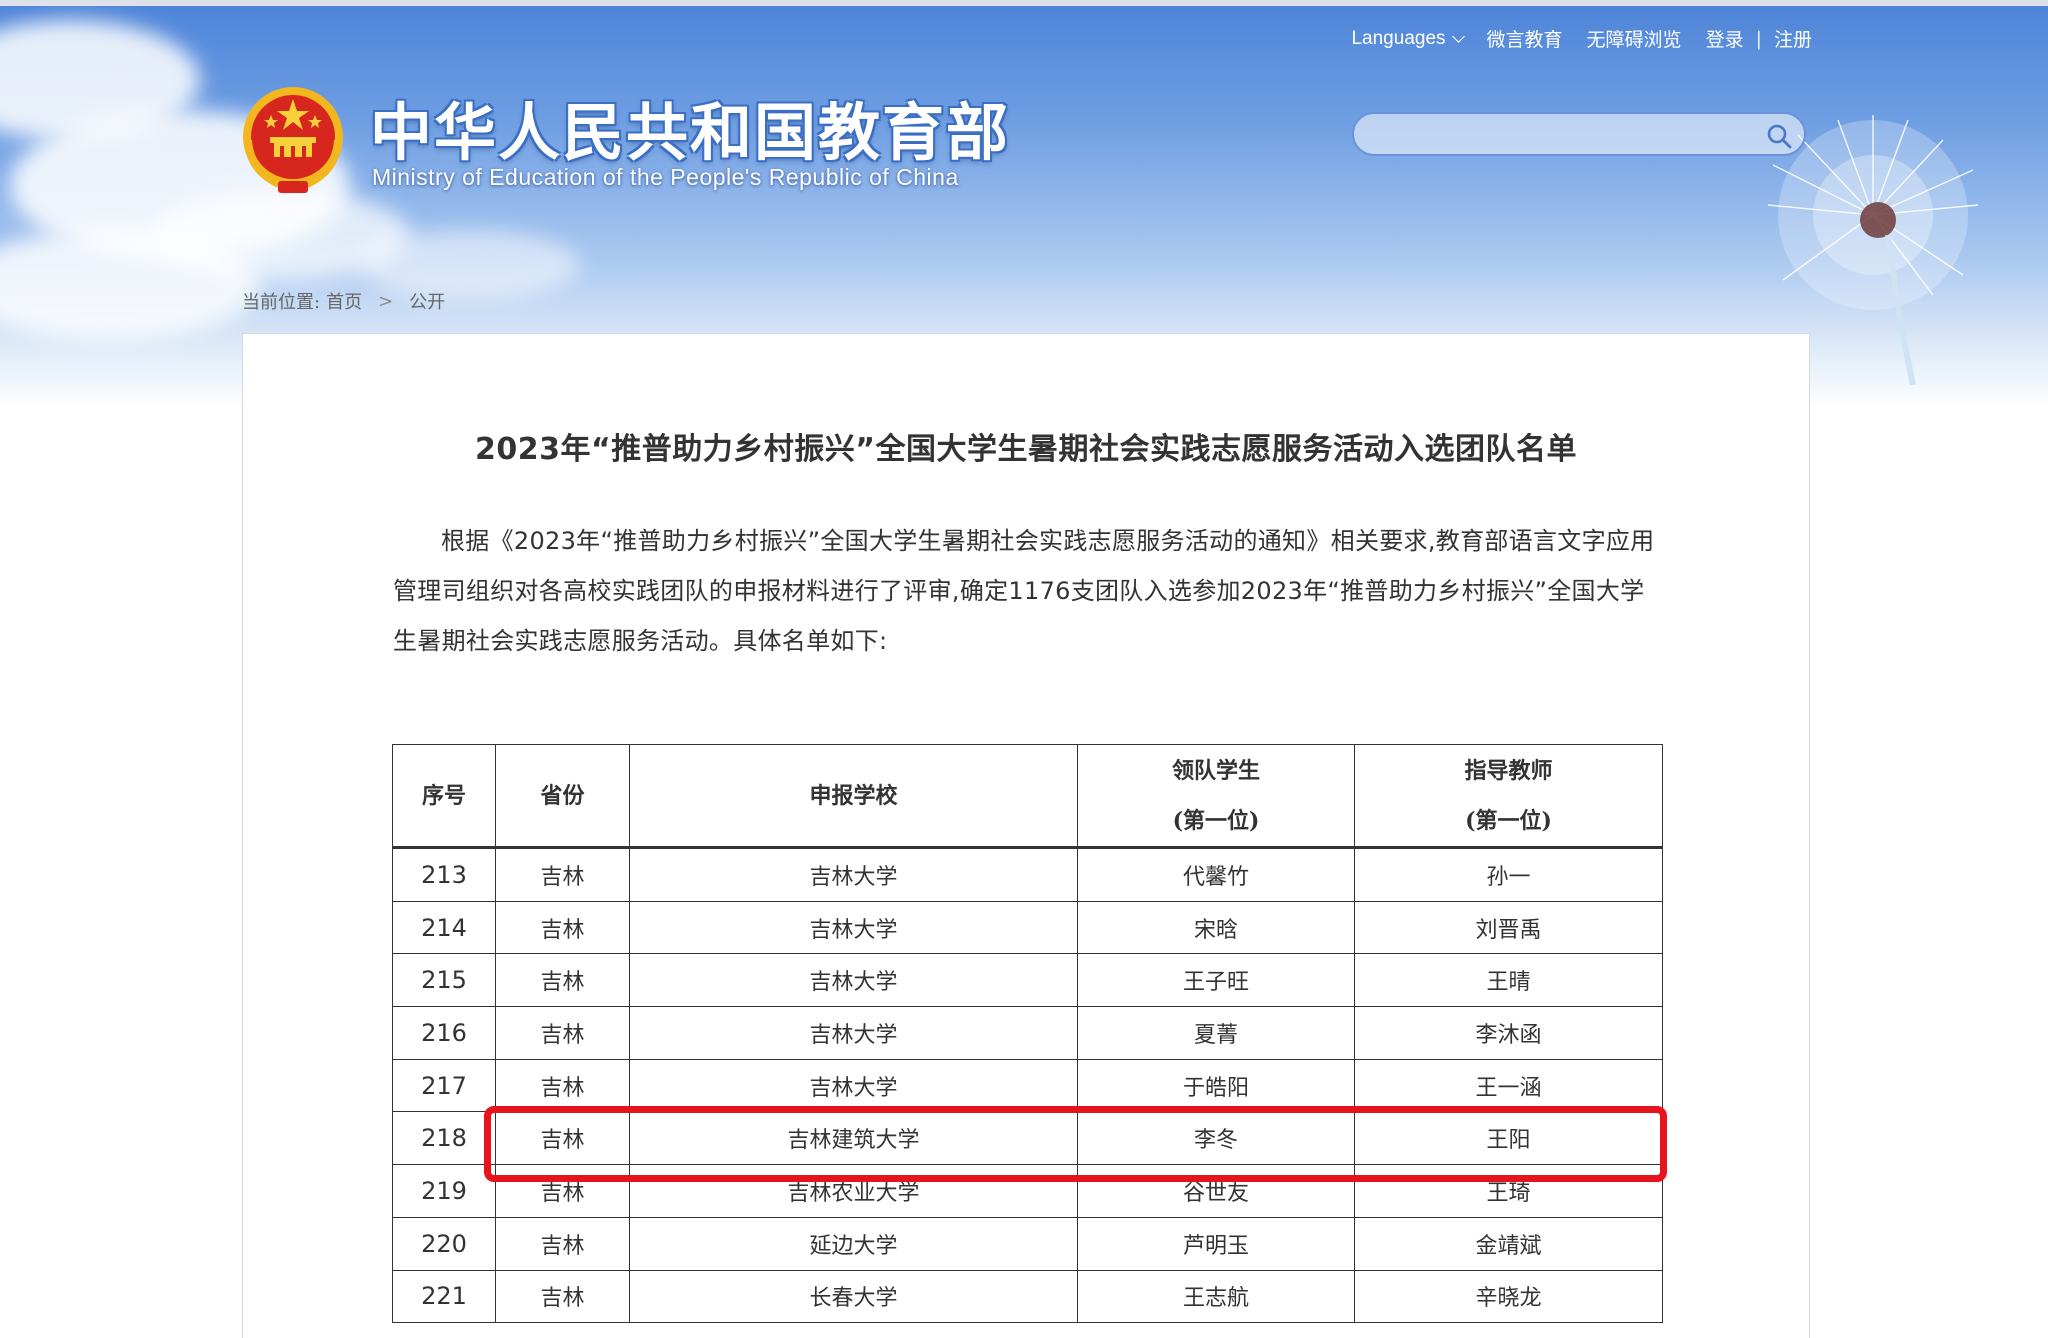  Describe the element at coordinates (1508, 770) in the screenshot. I see `header-teacher-label: 指导教师` at that location.